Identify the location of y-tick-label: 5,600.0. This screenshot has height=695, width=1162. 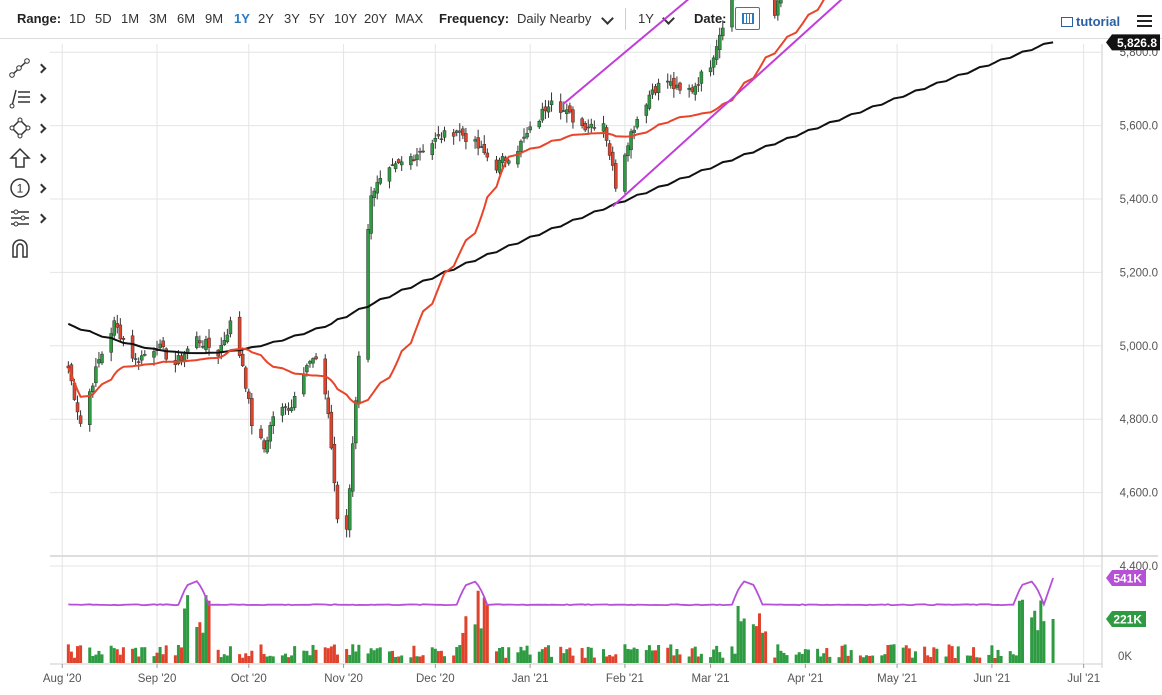
(1139, 127).